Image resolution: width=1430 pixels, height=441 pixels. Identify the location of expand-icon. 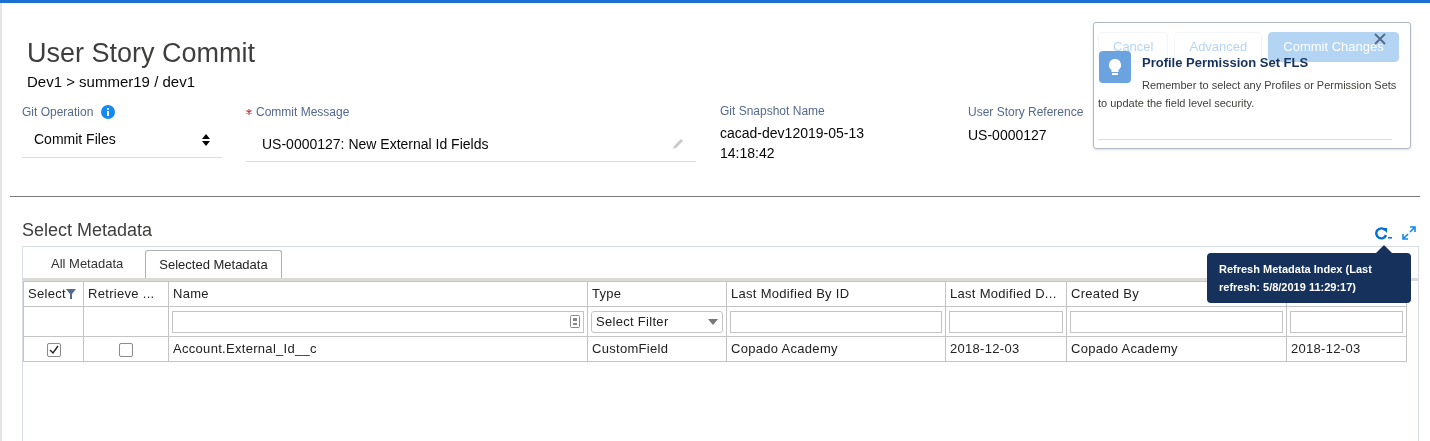
(1409, 233).